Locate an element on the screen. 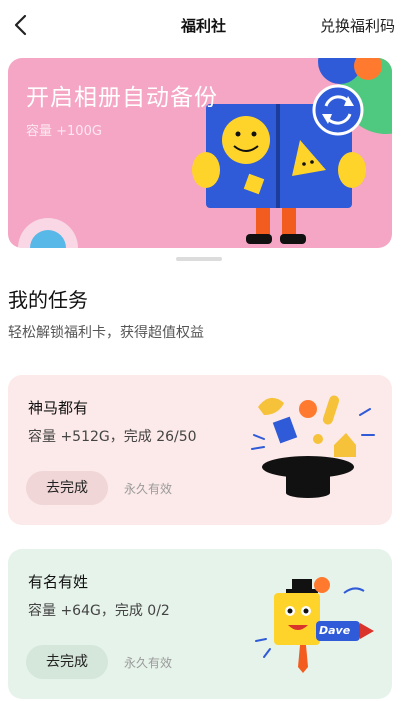  section-subtitle: 轻松解锁福利卡，获得超值权益 is located at coordinates (106, 333).